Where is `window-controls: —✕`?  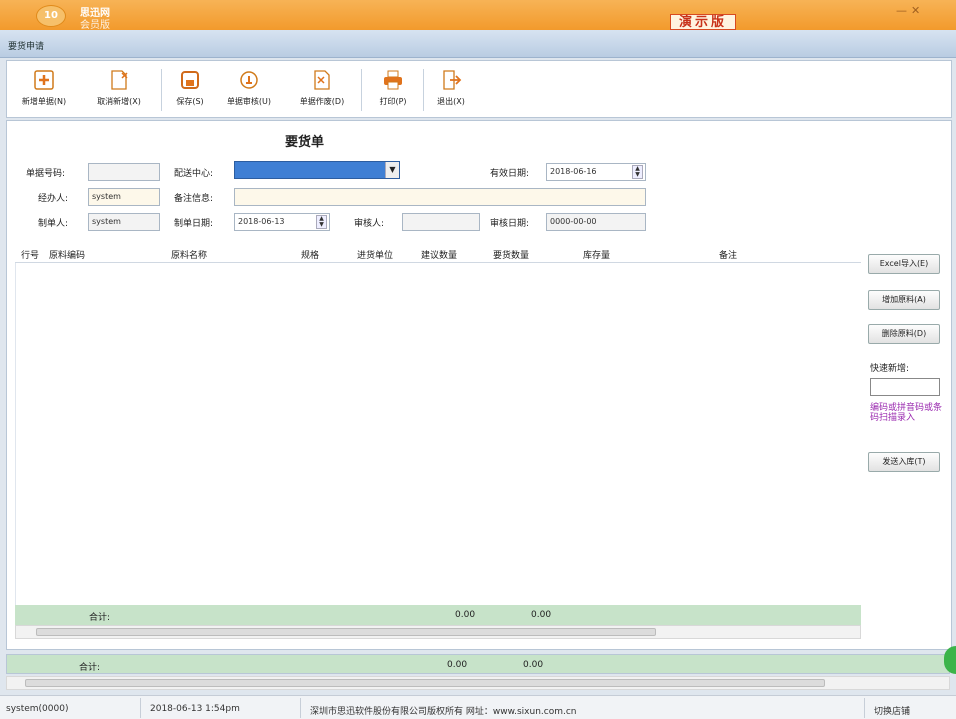 window-controls: —✕ is located at coordinates (910, 10).